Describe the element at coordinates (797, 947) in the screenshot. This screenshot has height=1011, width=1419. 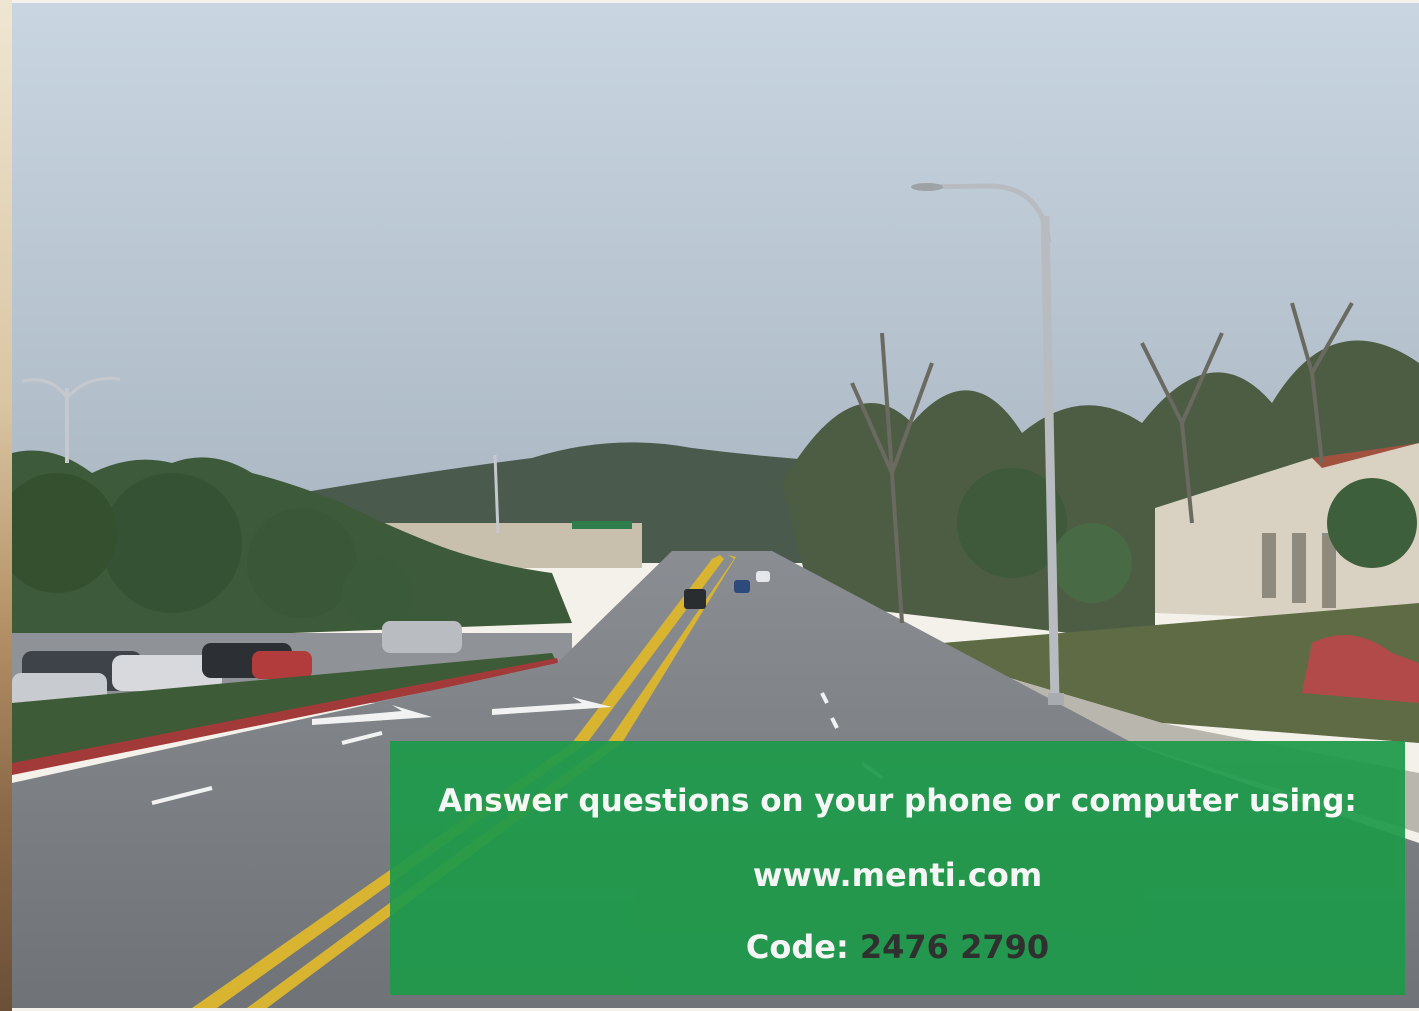
I see `code-label: Code:` at that location.